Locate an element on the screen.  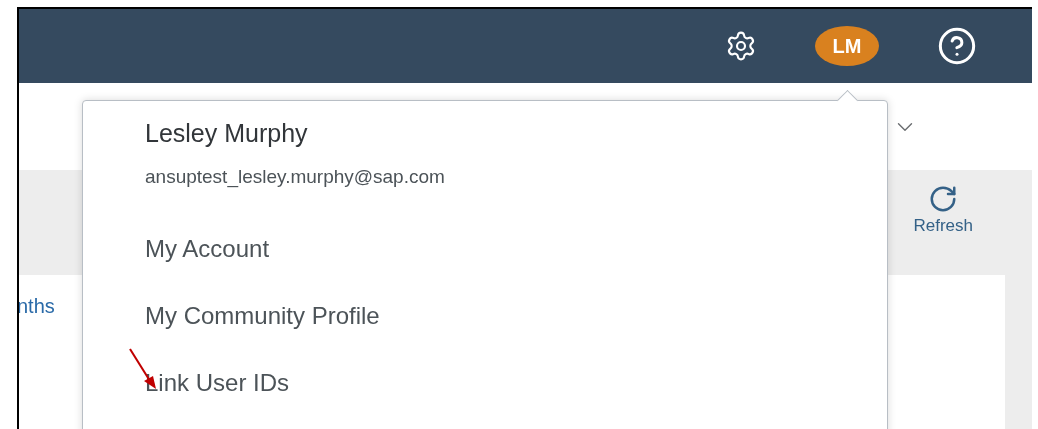
period-link: nths is located at coordinates (37, 306).